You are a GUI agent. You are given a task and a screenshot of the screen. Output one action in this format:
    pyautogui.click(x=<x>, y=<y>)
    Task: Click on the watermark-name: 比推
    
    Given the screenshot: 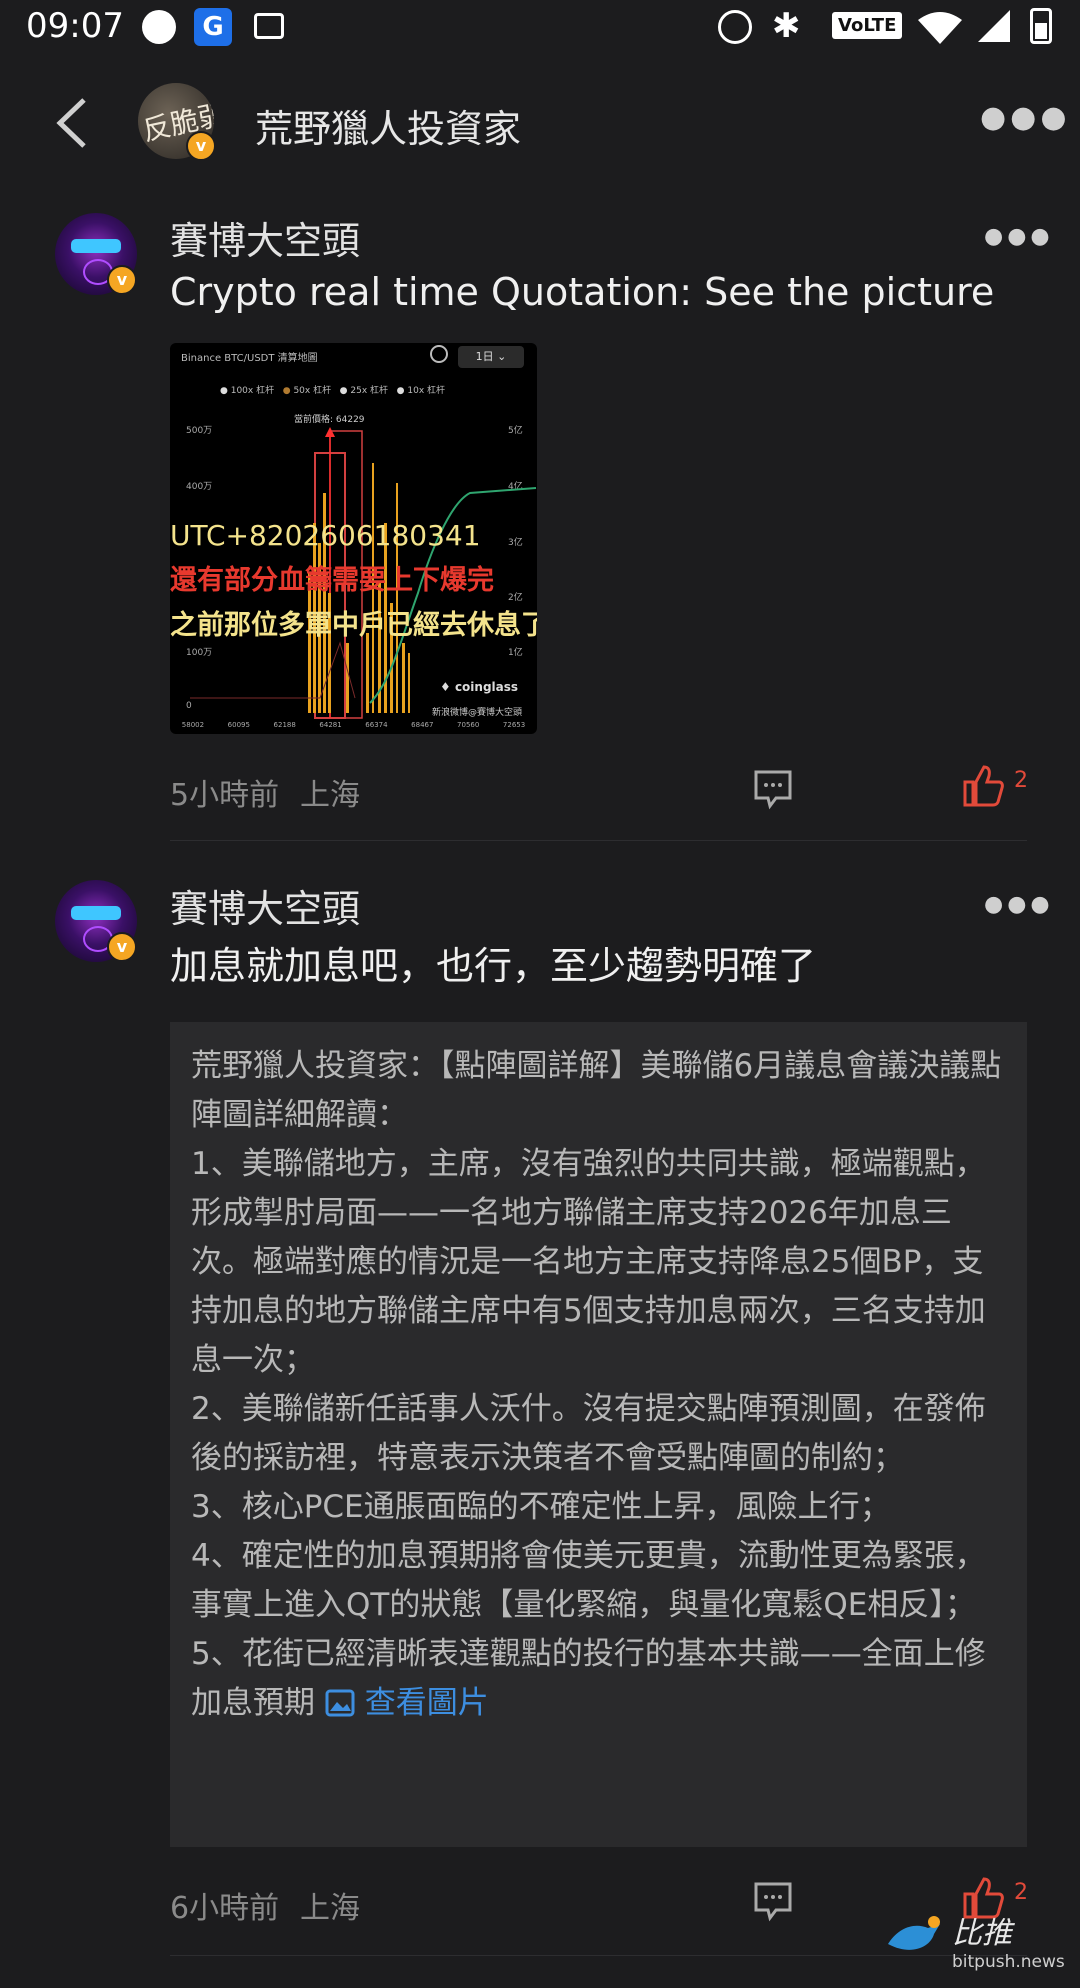 What is the action you would take?
    pyautogui.click(x=982, y=1933)
    